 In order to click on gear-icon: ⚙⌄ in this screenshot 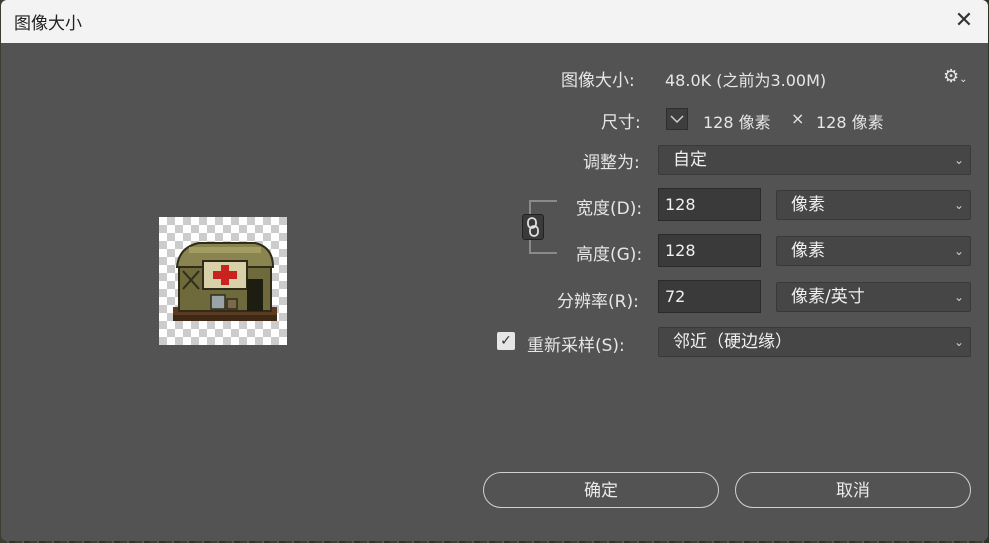, I will do `click(955, 76)`.